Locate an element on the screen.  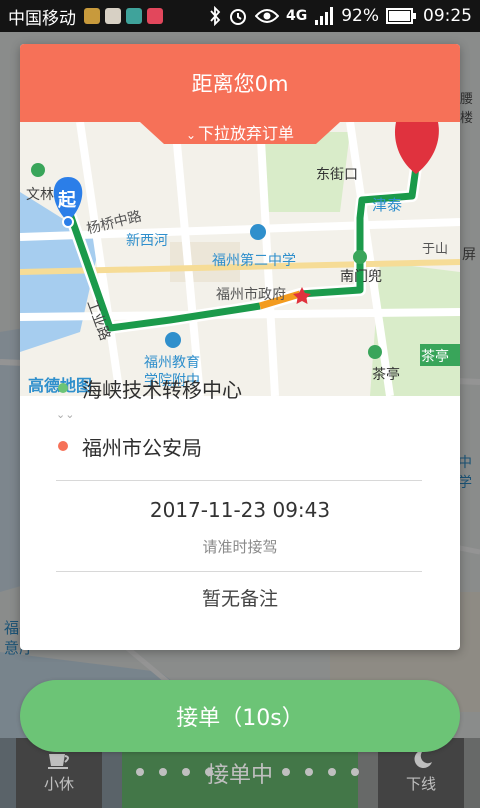
eye-icon is located at coordinates (266, 16).